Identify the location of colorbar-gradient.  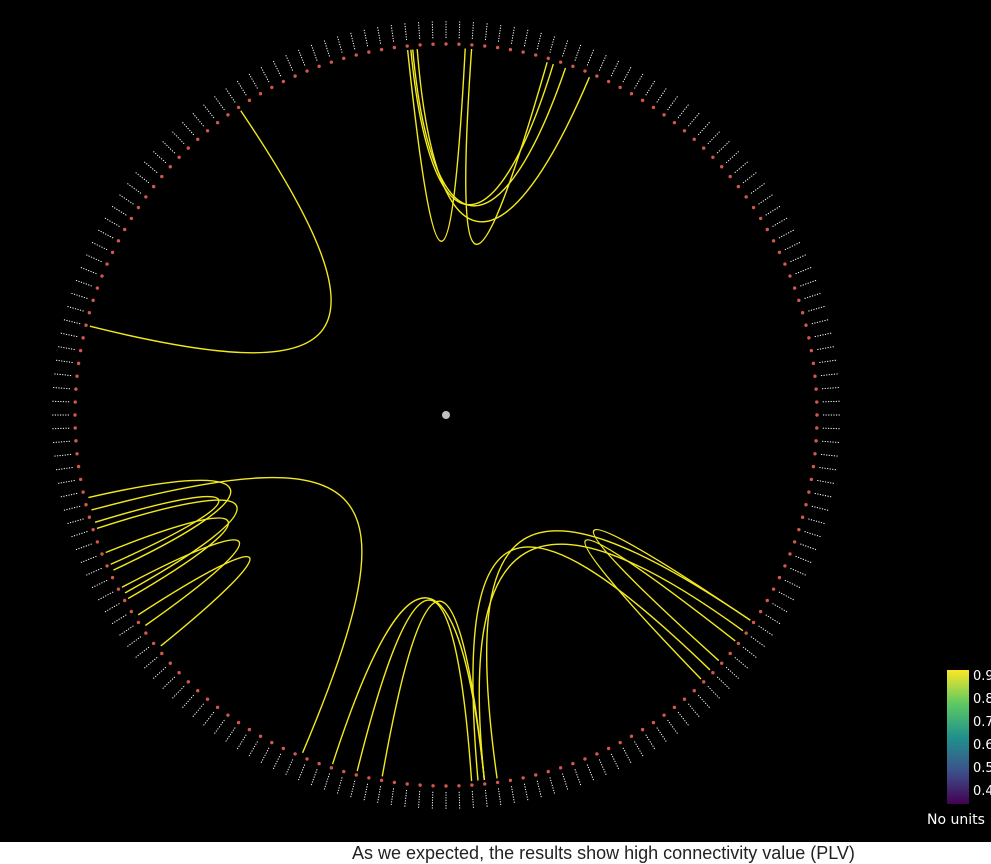
(958, 737).